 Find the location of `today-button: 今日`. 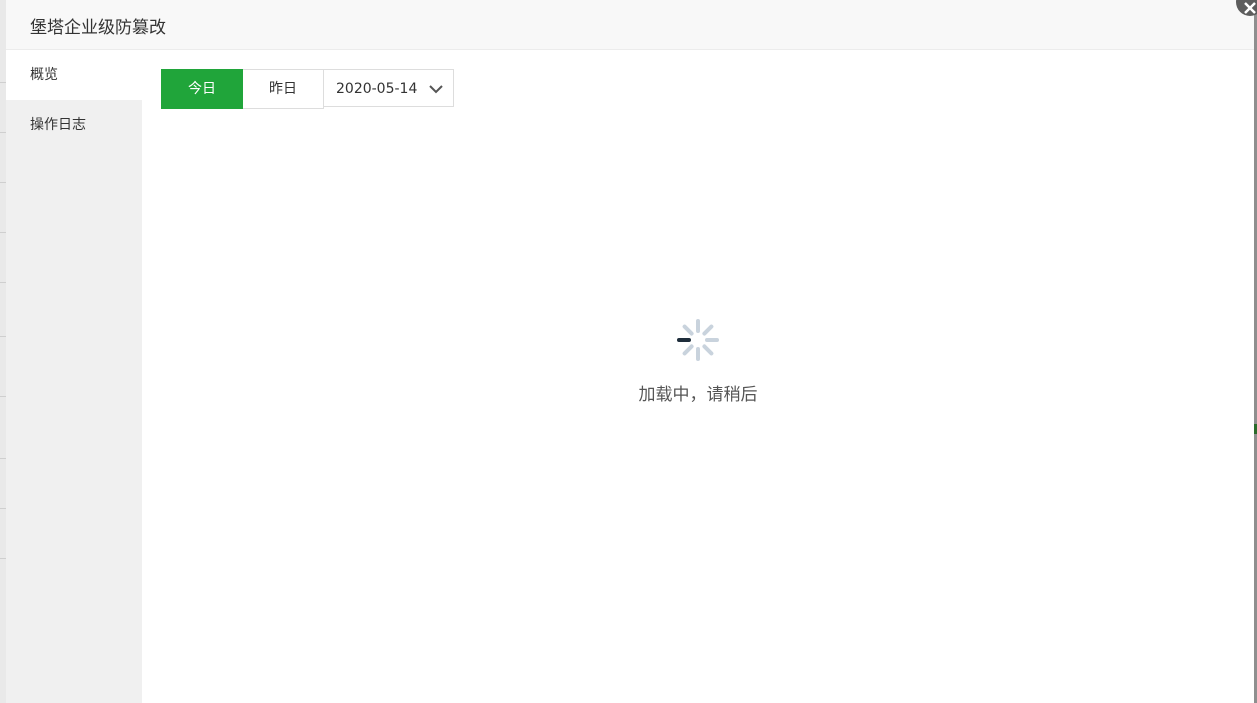

today-button: 今日 is located at coordinates (202, 89).